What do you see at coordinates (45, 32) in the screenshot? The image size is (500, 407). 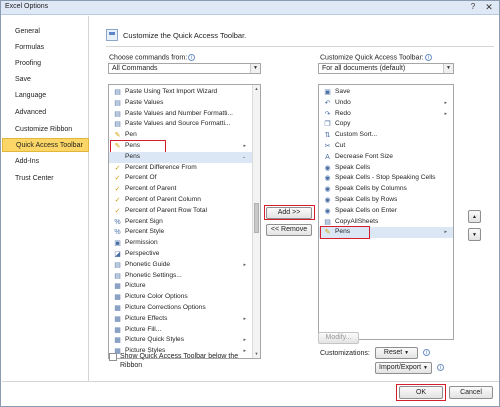 I see `sidebar-item-general: General` at bounding box center [45, 32].